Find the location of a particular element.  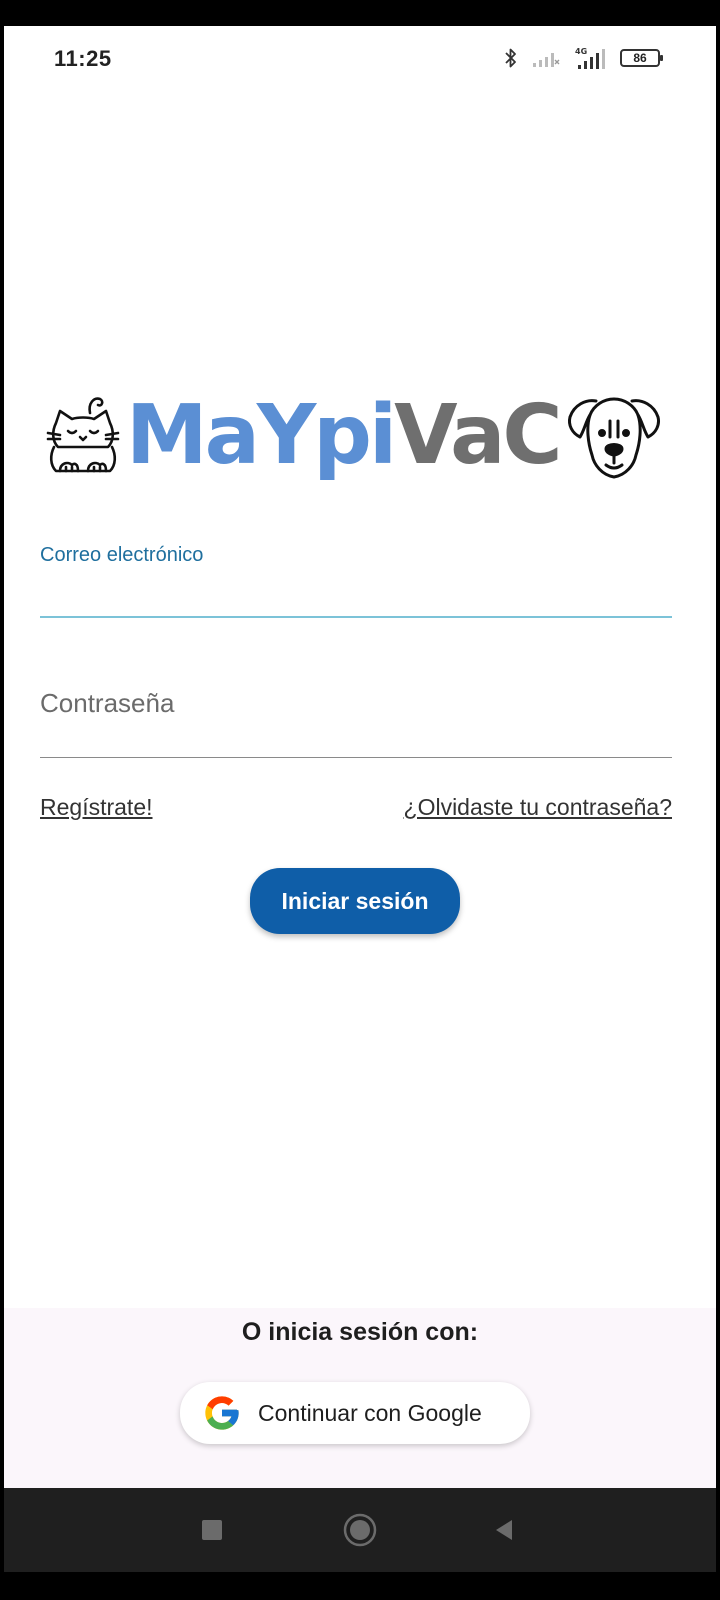

forgot-password-link: ¿Olvidaste tu contraseña? is located at coordinates (538, 807).